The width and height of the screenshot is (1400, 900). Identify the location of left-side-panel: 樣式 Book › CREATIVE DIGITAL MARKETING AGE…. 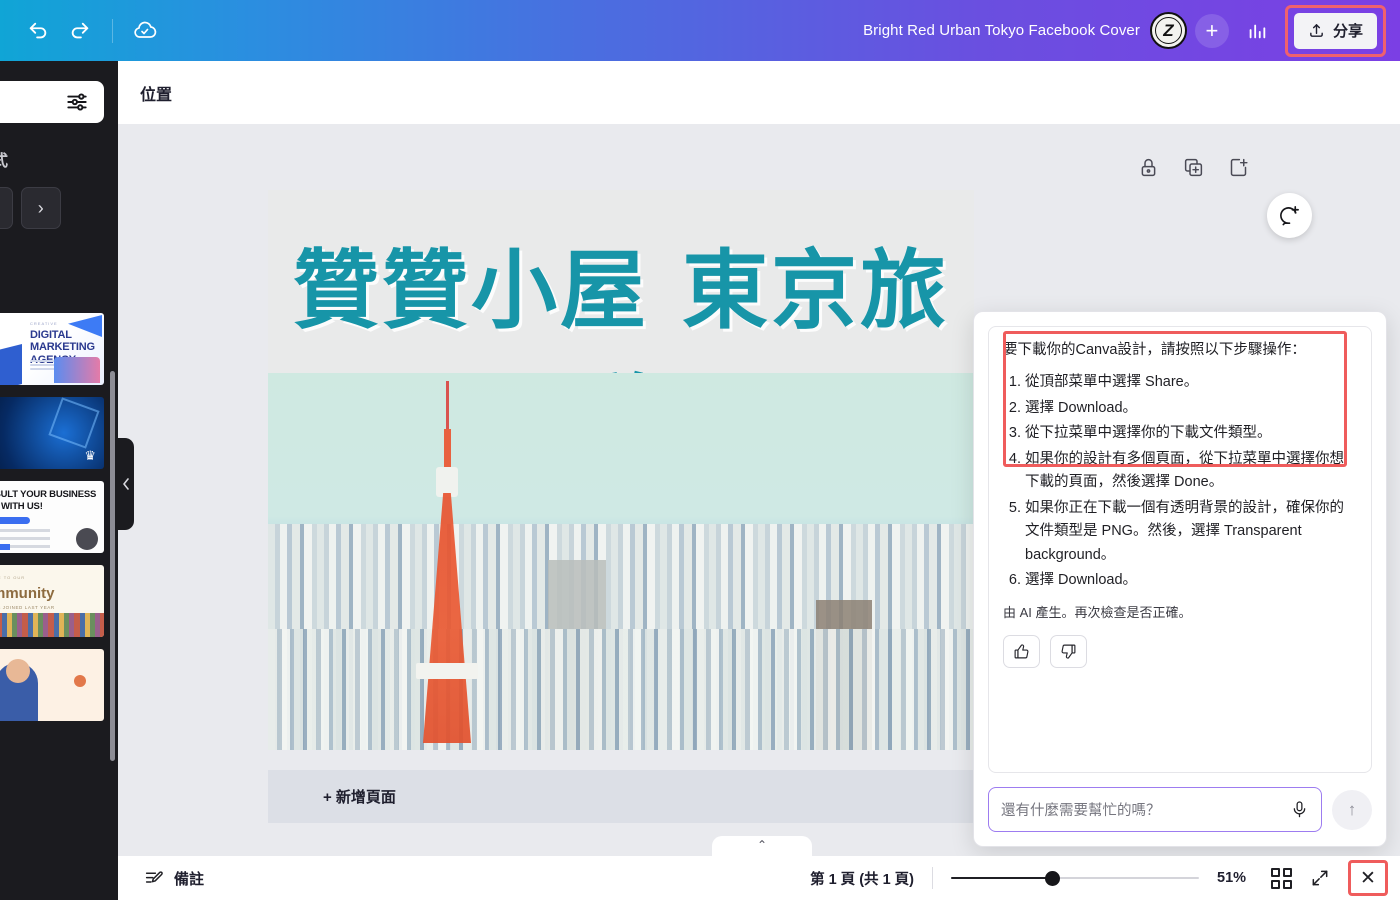
(59, 480).